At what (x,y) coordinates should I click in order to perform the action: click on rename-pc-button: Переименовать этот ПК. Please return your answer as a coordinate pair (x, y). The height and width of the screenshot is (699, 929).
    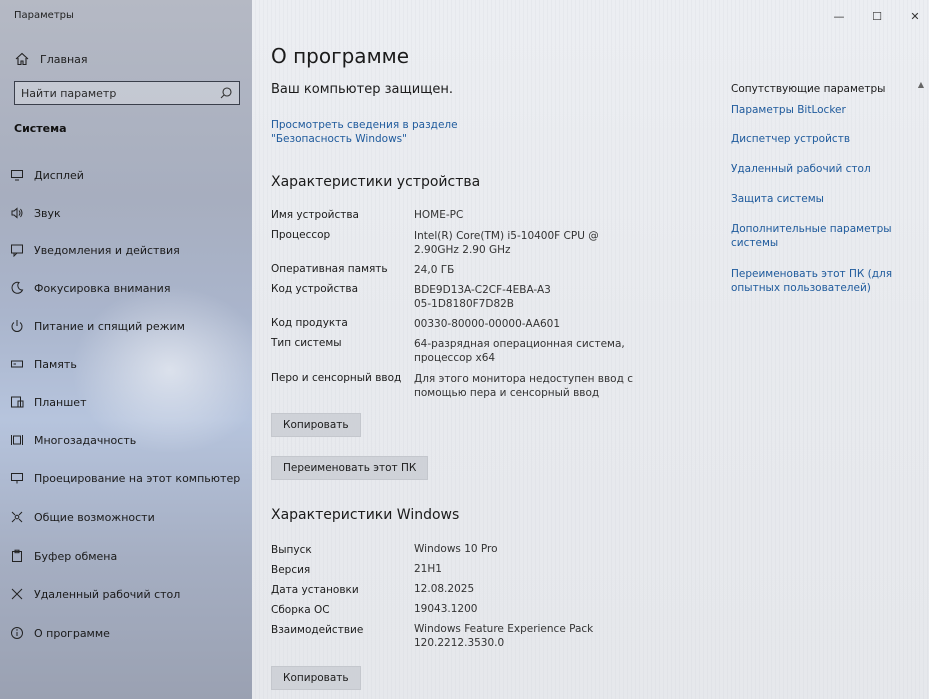
    Looking at the image, I should click on (350, 468).